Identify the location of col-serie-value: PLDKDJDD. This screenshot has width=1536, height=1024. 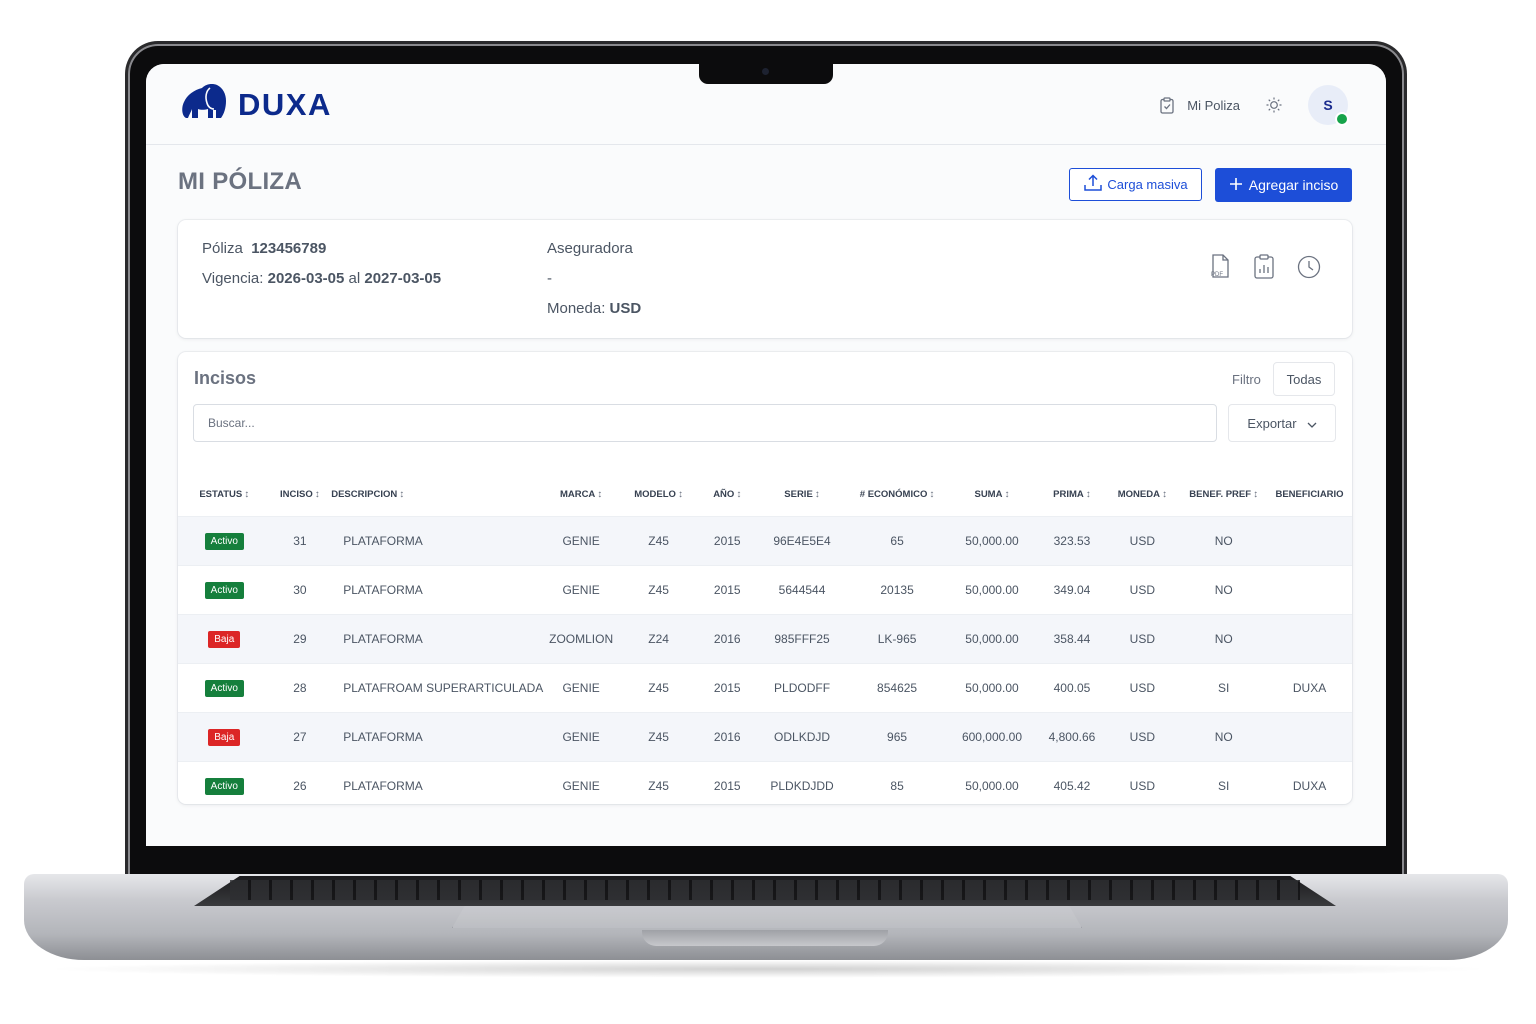
(802, 786).